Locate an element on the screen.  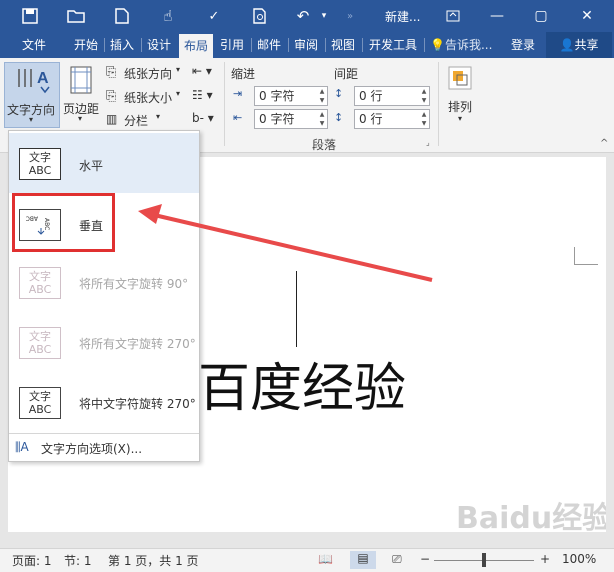
section-indicator: 节: 1 is located at coordinates (78, 560).